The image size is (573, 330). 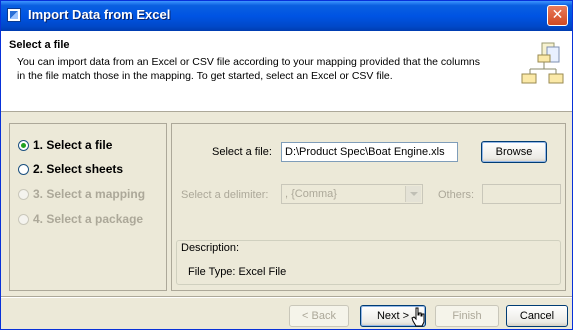 I want to click on step-label: 4. Select a package, so click(x=88, y=219).